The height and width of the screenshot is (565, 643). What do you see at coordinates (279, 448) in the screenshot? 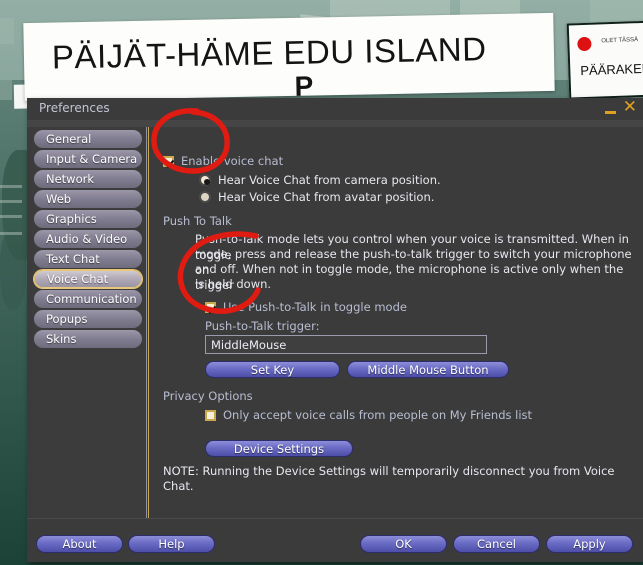
I see `device-settings-button: Device Settings` at bounding box center [279, 448].